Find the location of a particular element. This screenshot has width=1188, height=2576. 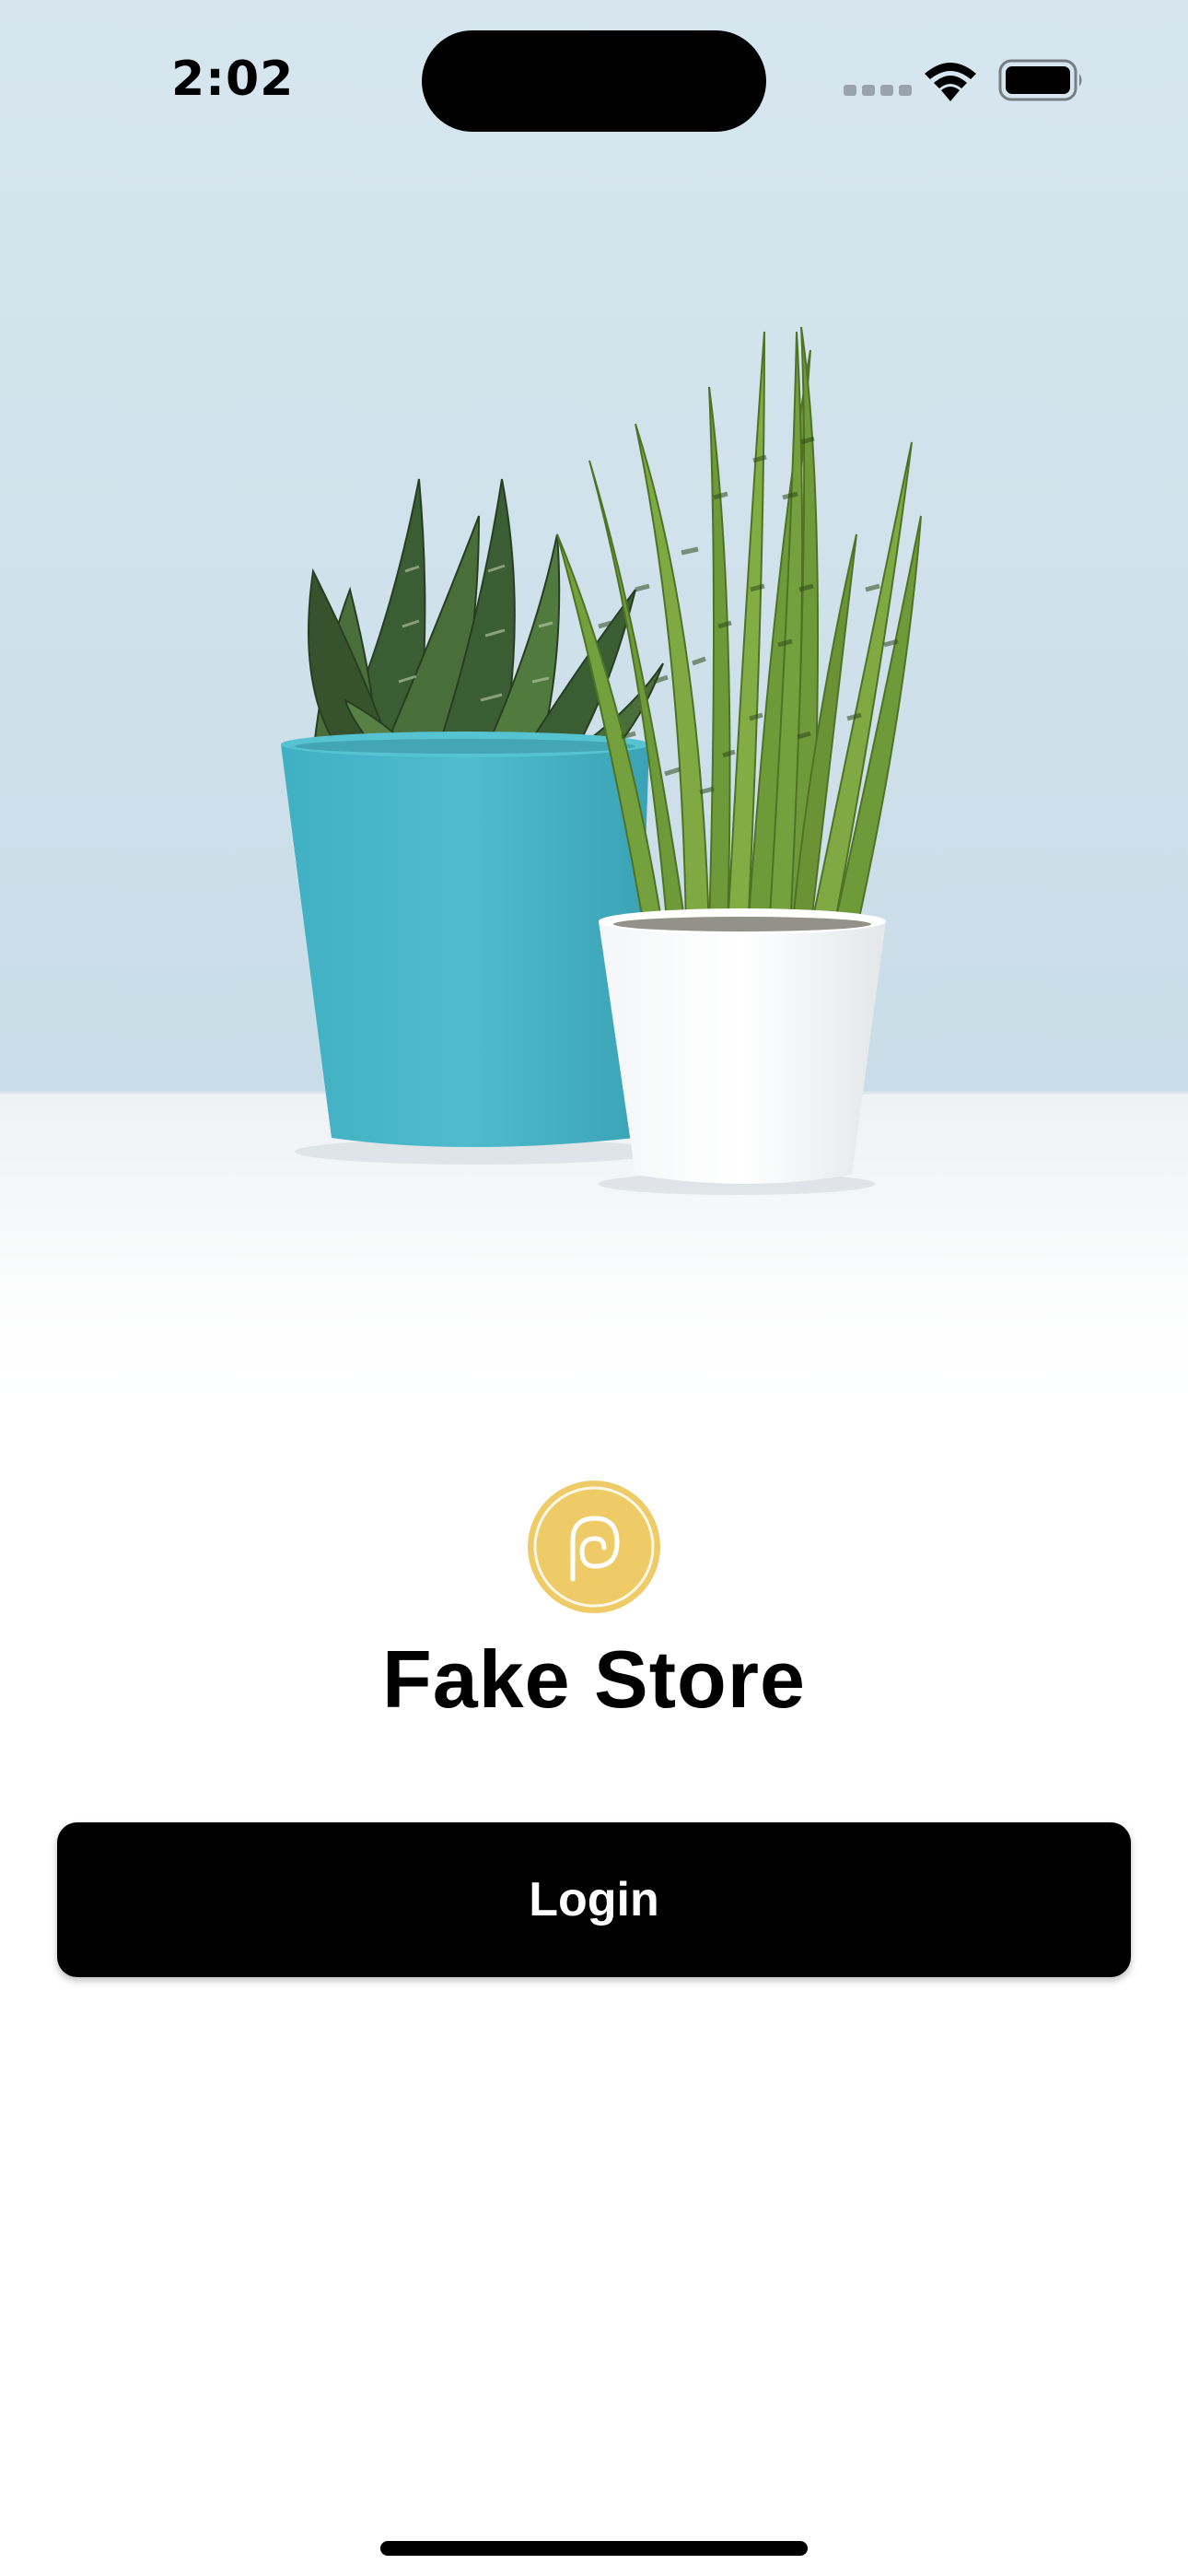

status-time: 2:02 is located at coordinates (233, 79).